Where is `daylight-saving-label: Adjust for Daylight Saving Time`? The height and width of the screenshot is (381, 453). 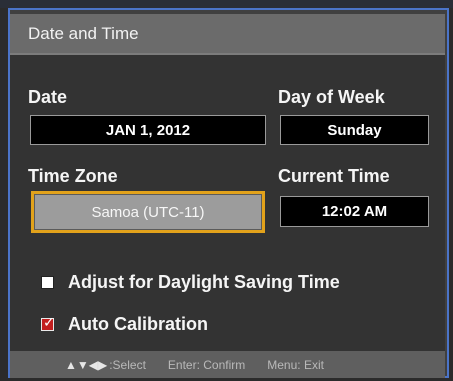 daylight-saving-label: Adjust for Daylight Saving Time is located at coordinates (204, 282).